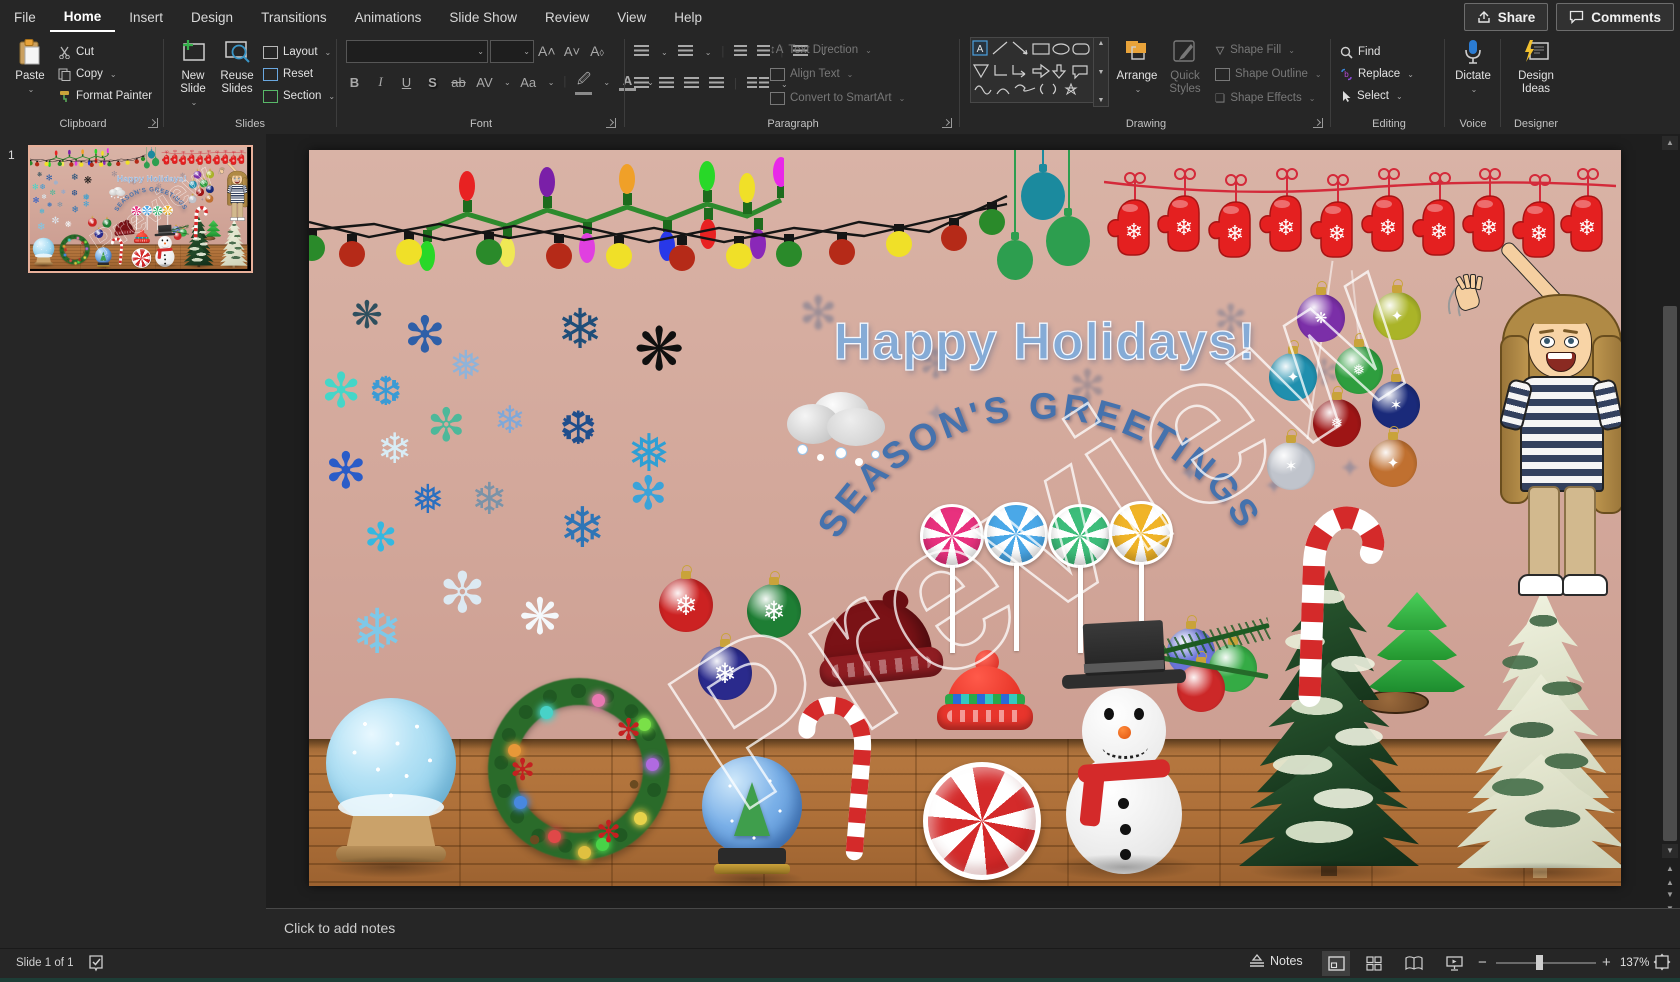 This screenshot has height=982, width=1680. I want to click on previous-slide-button: ▲ ▲, so click(1670, 874).